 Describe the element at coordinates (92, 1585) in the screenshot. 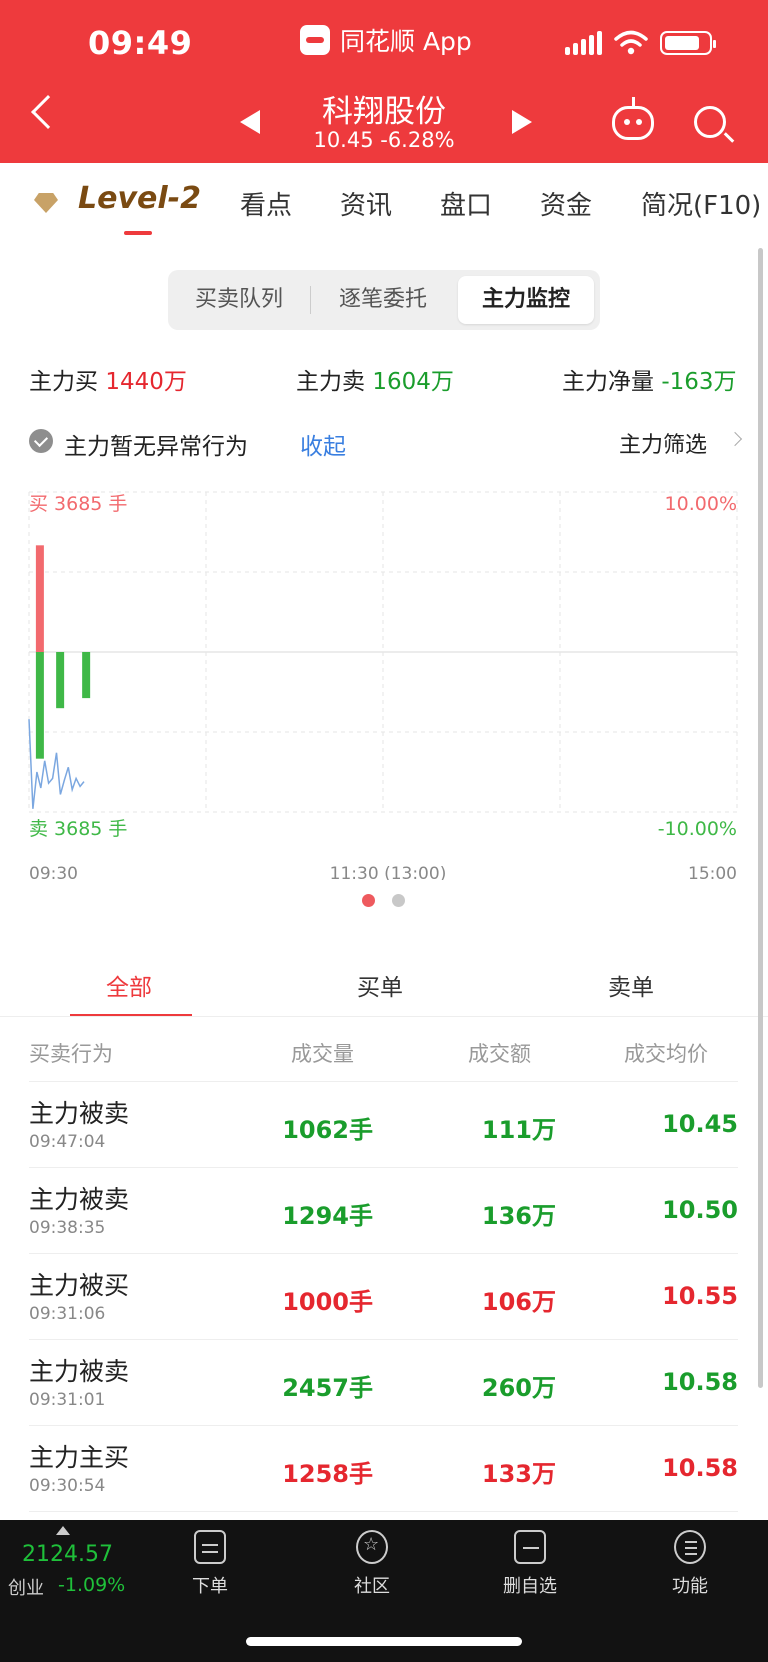

I see `index-change: -1.09%` at that location.